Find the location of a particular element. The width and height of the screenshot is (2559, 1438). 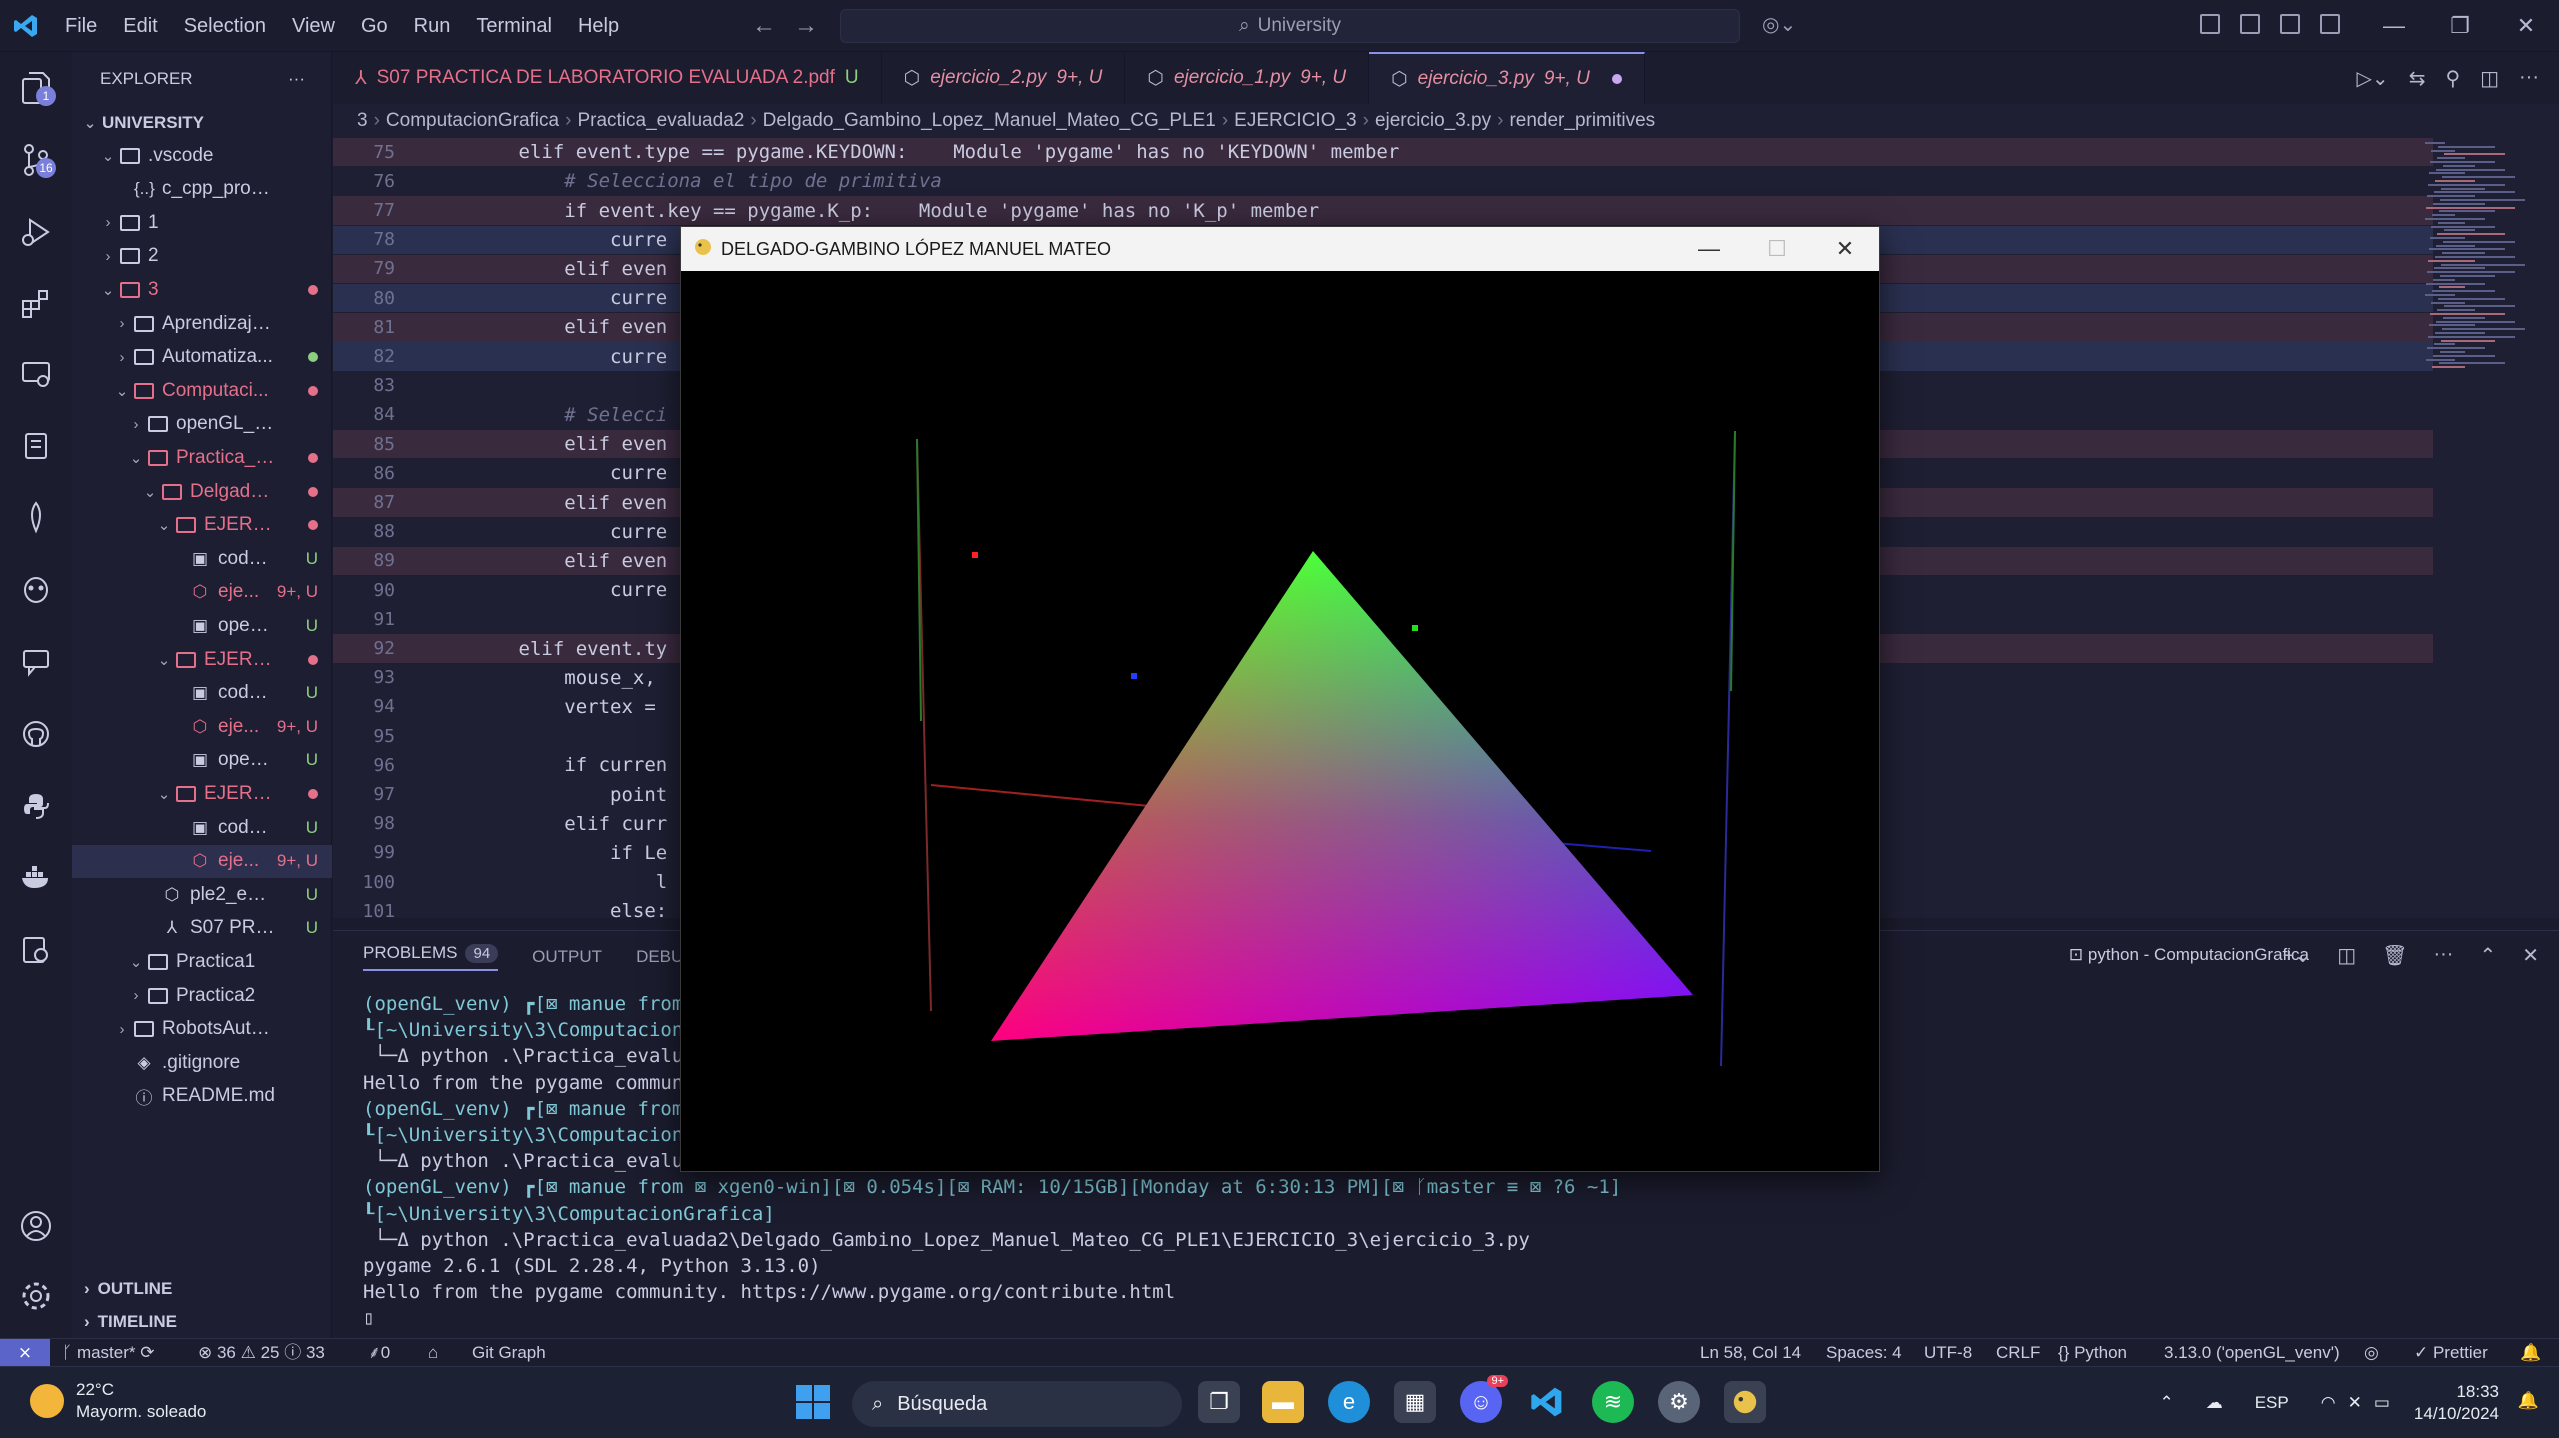

source-control-icon: 16 is located at coordinates (36, 160).